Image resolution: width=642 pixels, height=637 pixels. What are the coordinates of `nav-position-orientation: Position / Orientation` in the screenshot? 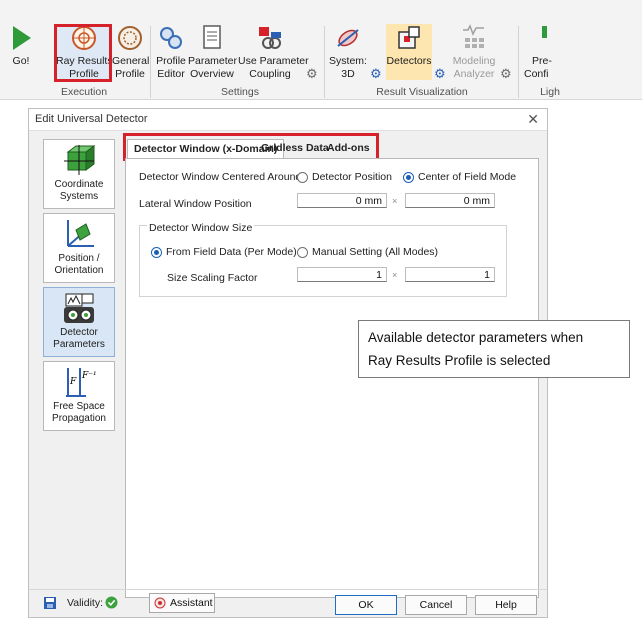 It's located at (79, 248).